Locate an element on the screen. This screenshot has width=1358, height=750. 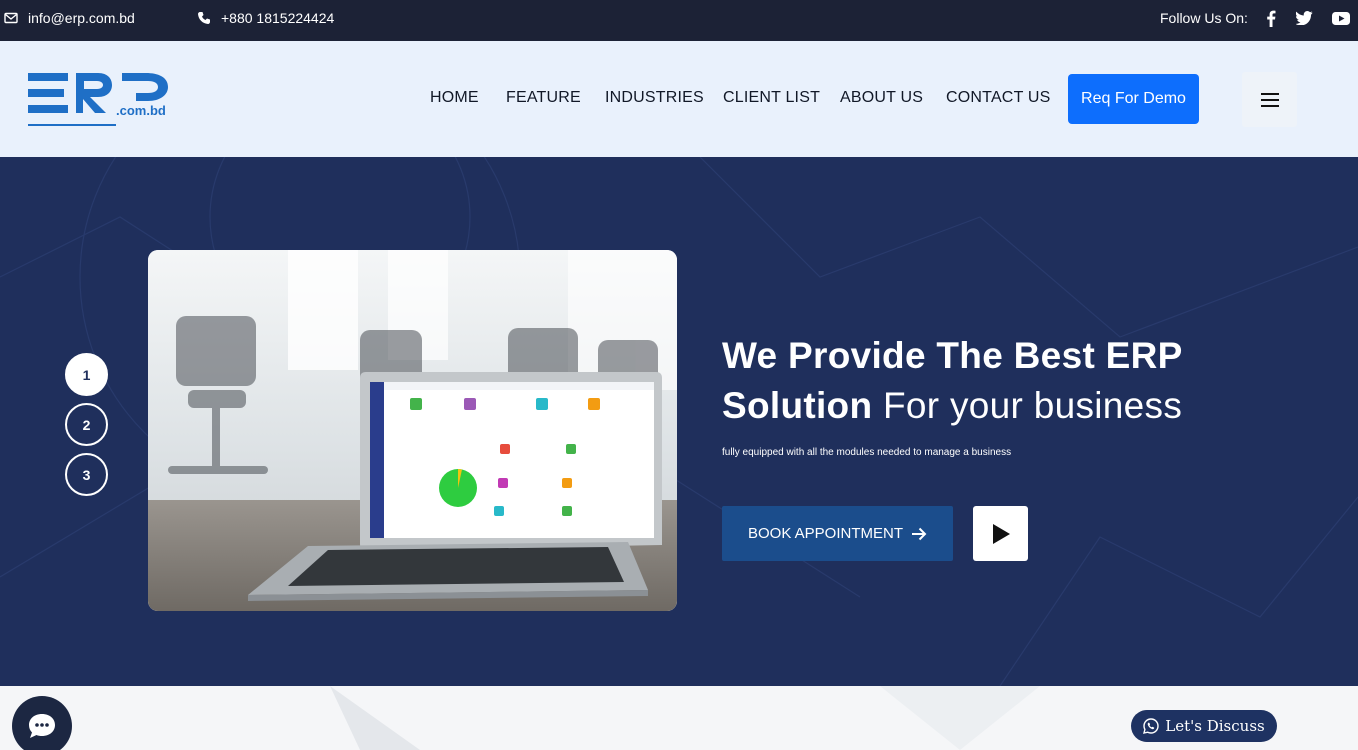
twitter-icon is located at coordinates (1304, 18).